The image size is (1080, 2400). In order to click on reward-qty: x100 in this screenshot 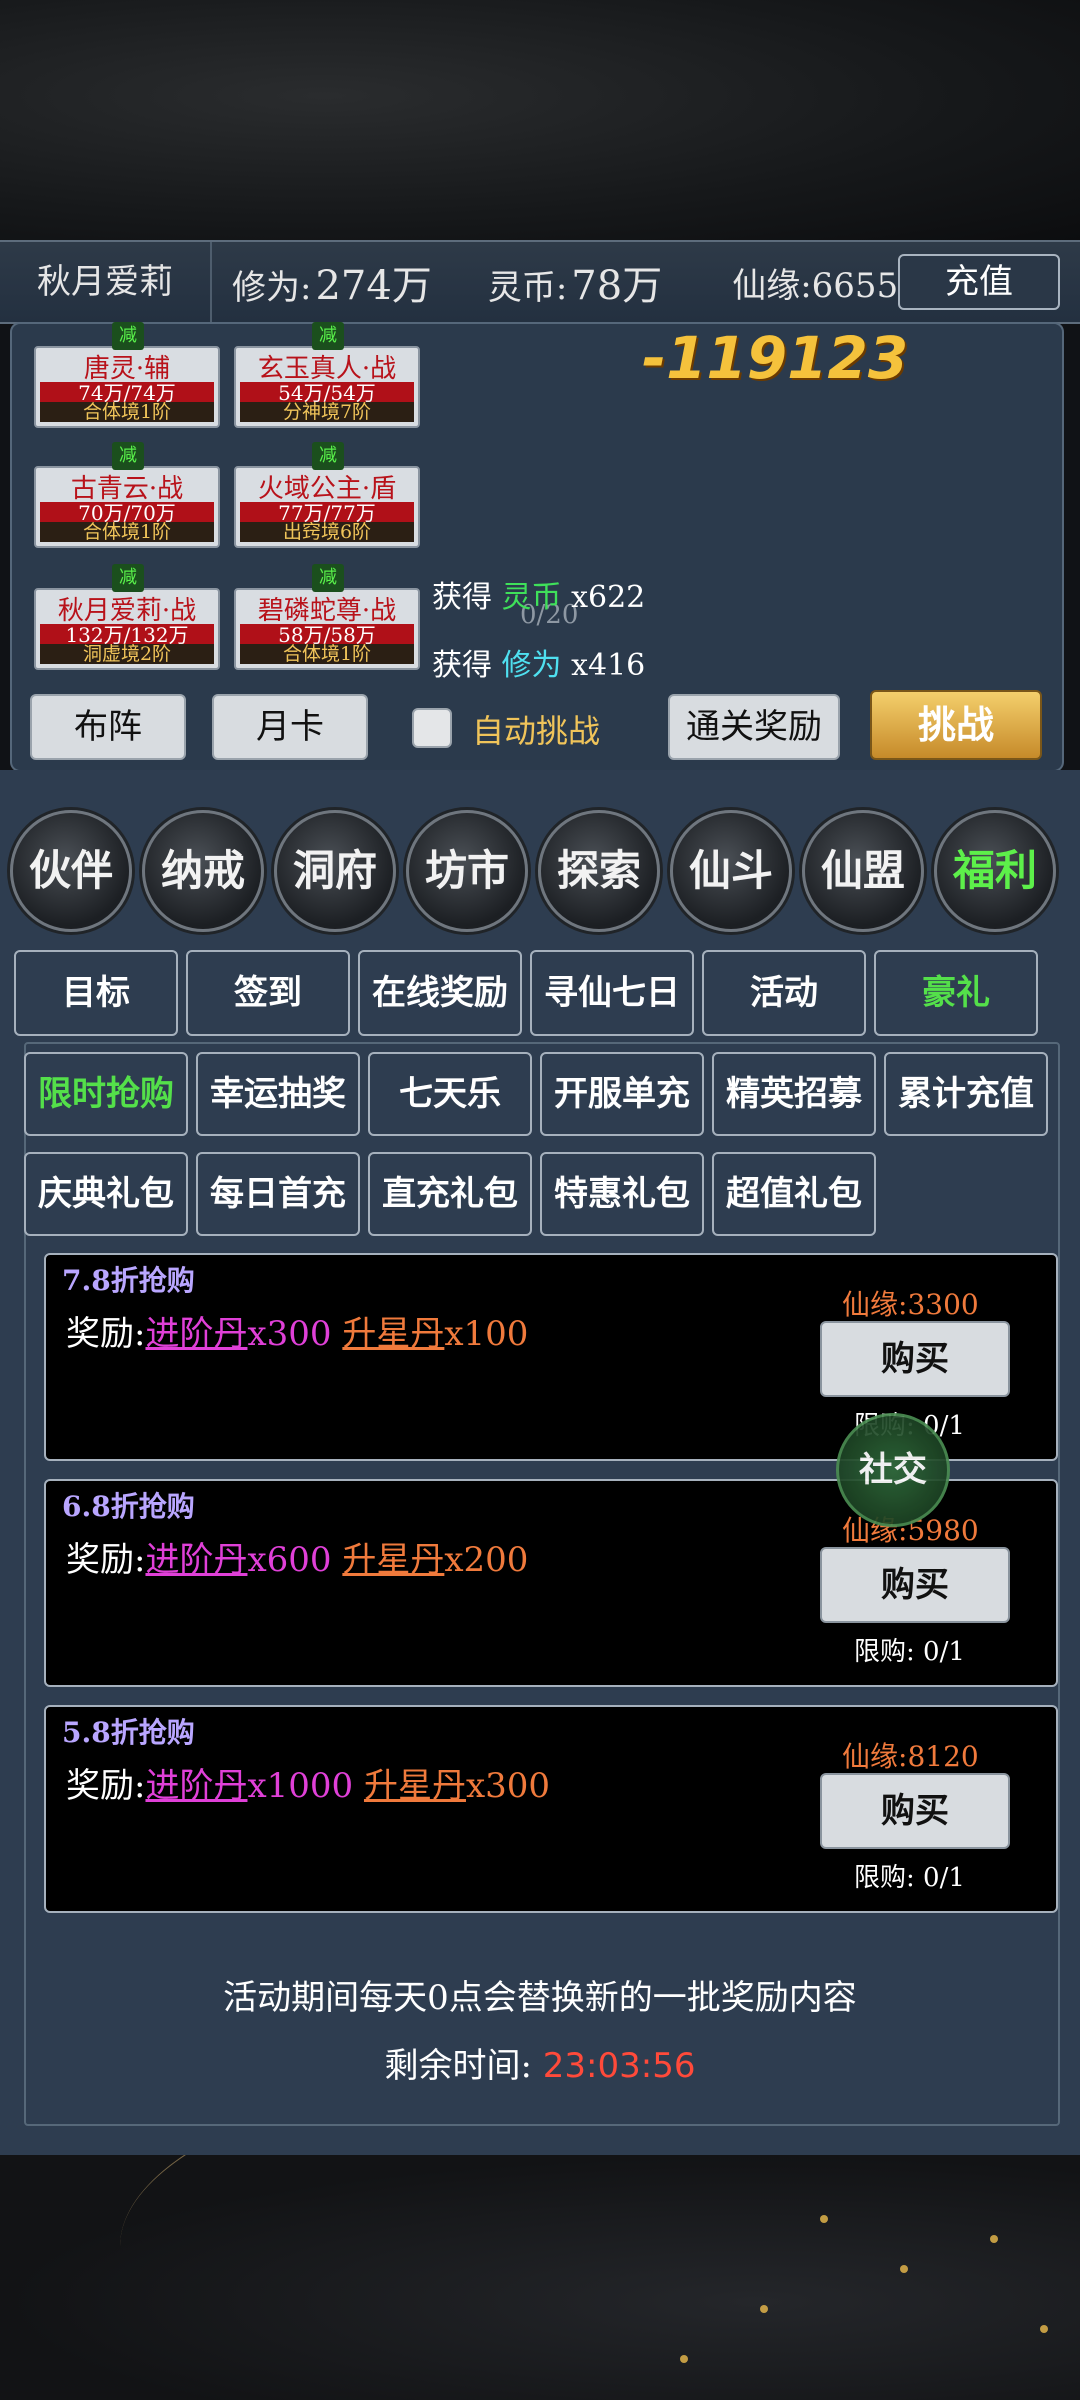, I will do `click(486, 1334)`.